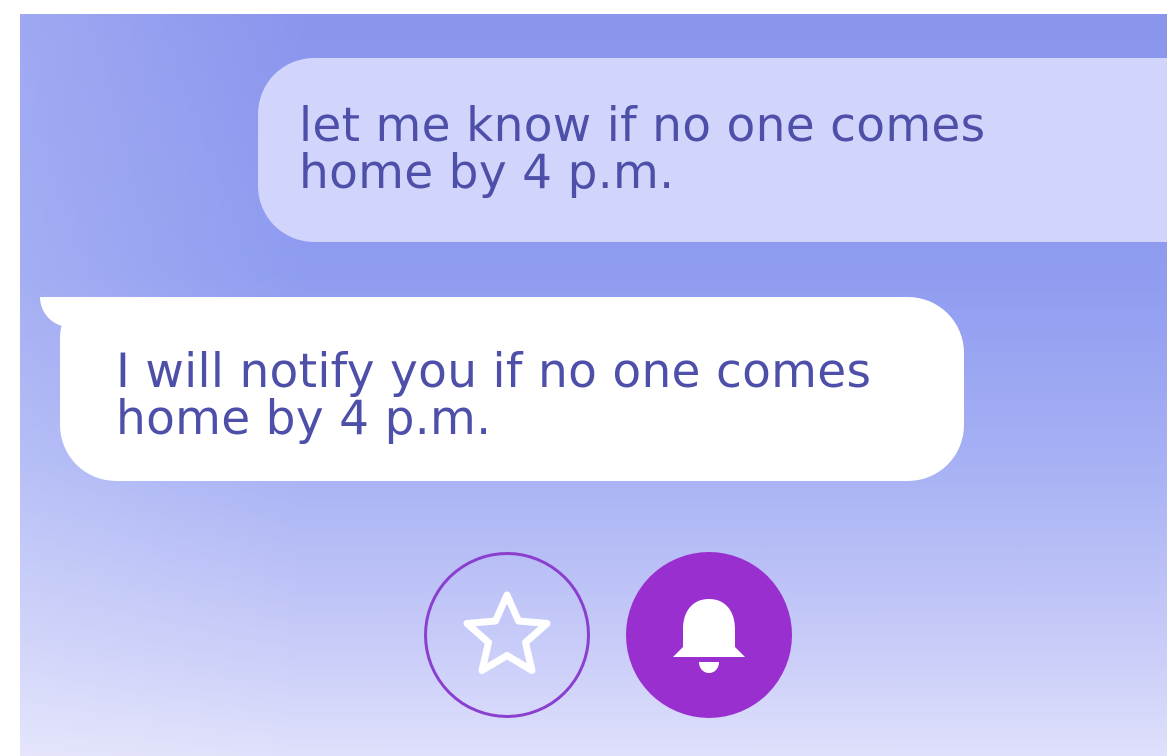 This screenshot has width=1167, height=756. I want to click on action-buttons, so click(624, 642).